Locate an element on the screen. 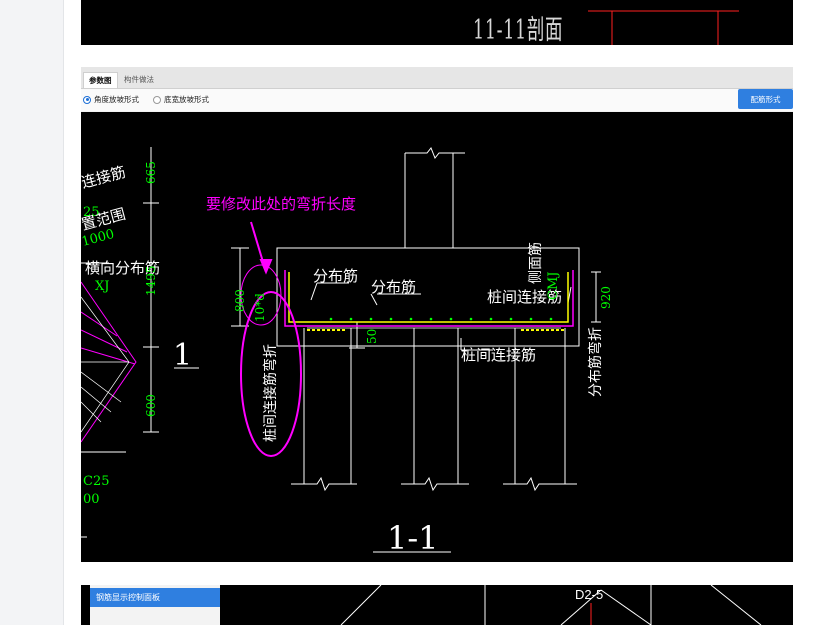 The height and width of the screenshot is (625, 817). section-title-1-1: 1-1 is located at coordinates (413, 538).